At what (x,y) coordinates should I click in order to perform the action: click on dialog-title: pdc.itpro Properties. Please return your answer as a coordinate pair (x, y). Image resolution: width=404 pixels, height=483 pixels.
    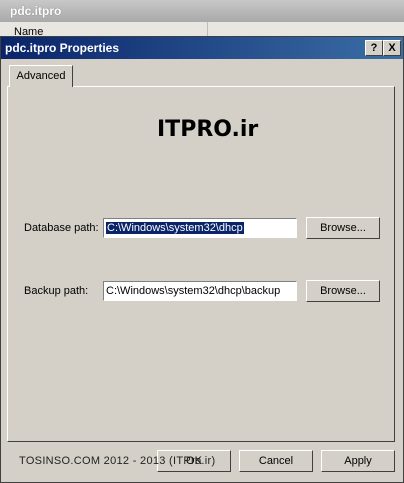
    Looking at the image, I should click on (62, 48).